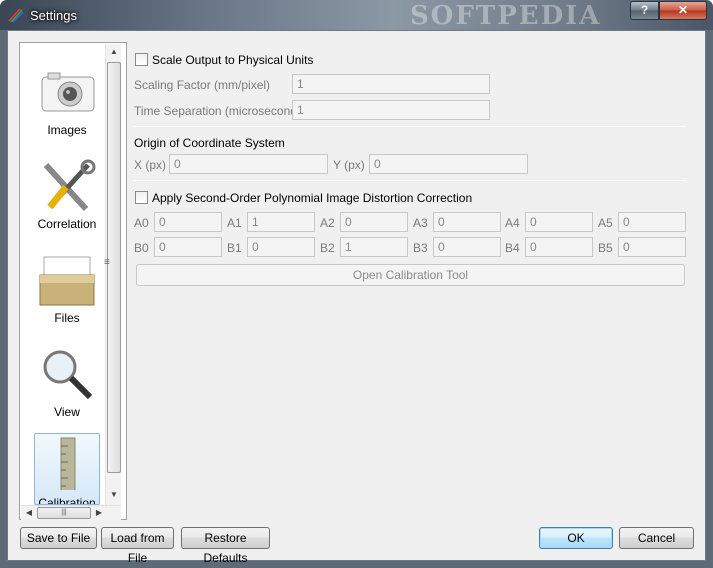  I want to click on help-button: ?, so click(644, 10).